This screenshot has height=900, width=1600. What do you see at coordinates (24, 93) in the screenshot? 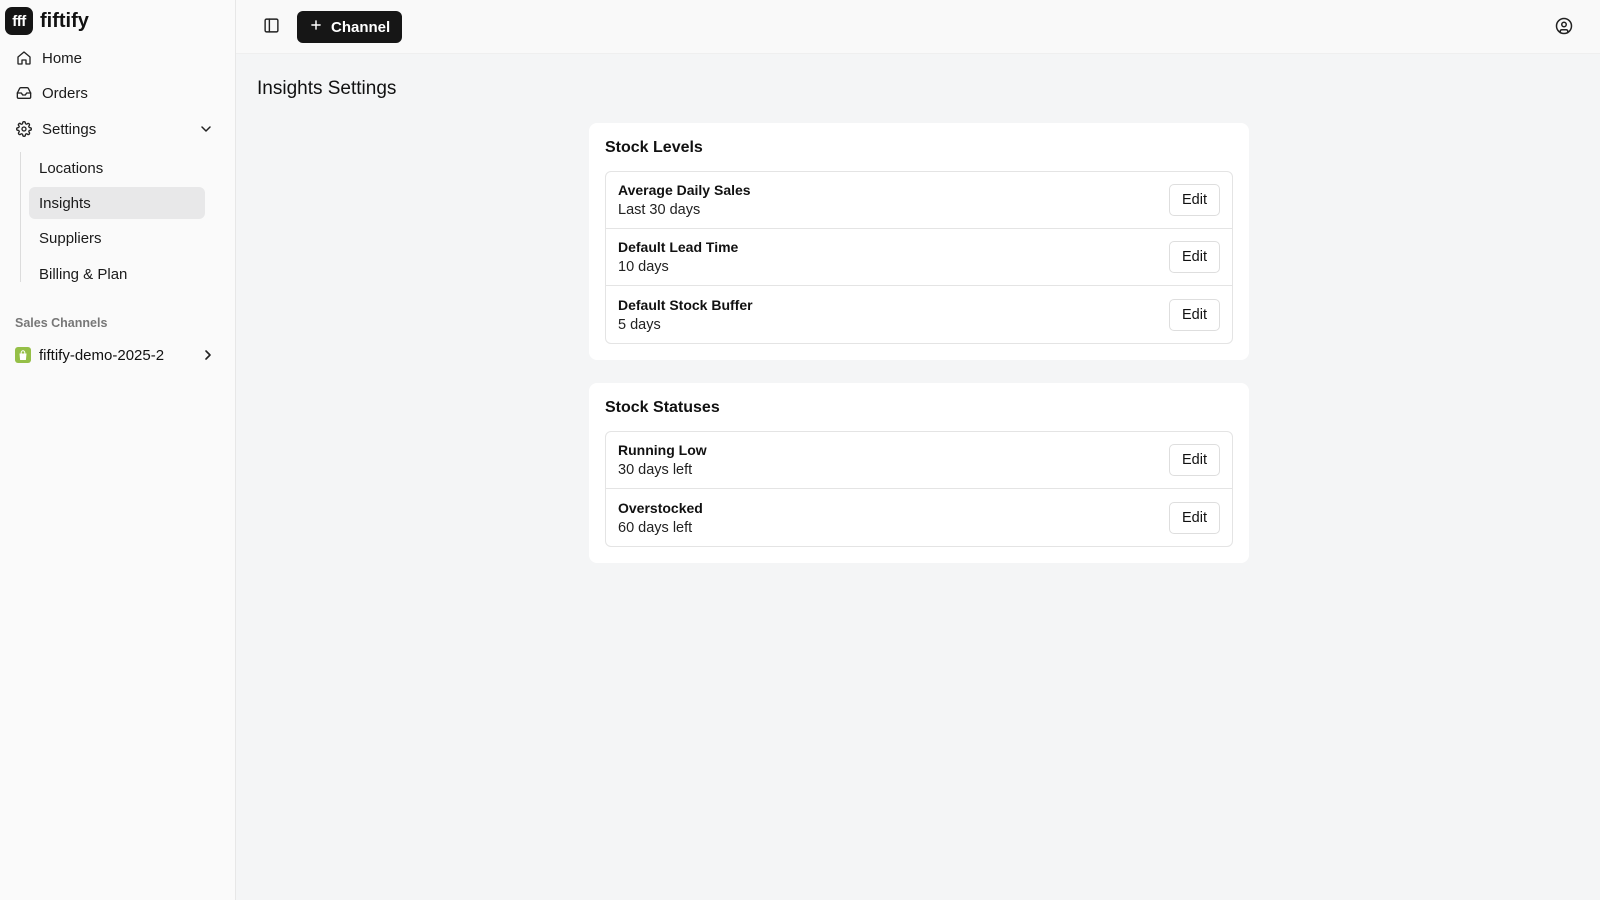
I see `inbox-icon` at bounding box center [24, 93].